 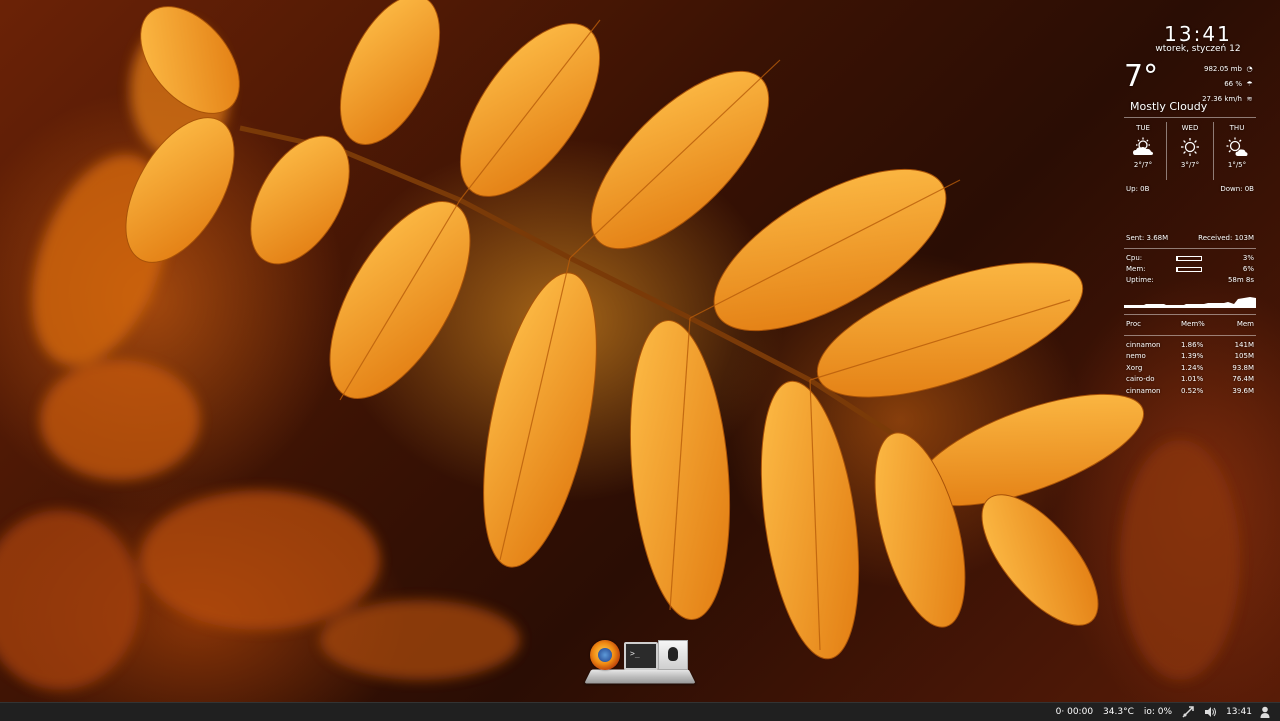 I want to click on wind-icon: ≋, so click(x=1249, y=99).